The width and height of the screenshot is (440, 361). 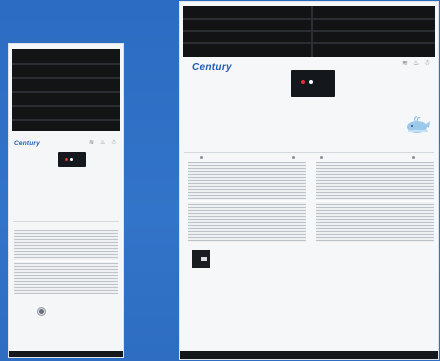 What do you see at coordinates (66, 262) in the screenshot?
I see `front-air-intake-vent` at bounding box center [66, 262].